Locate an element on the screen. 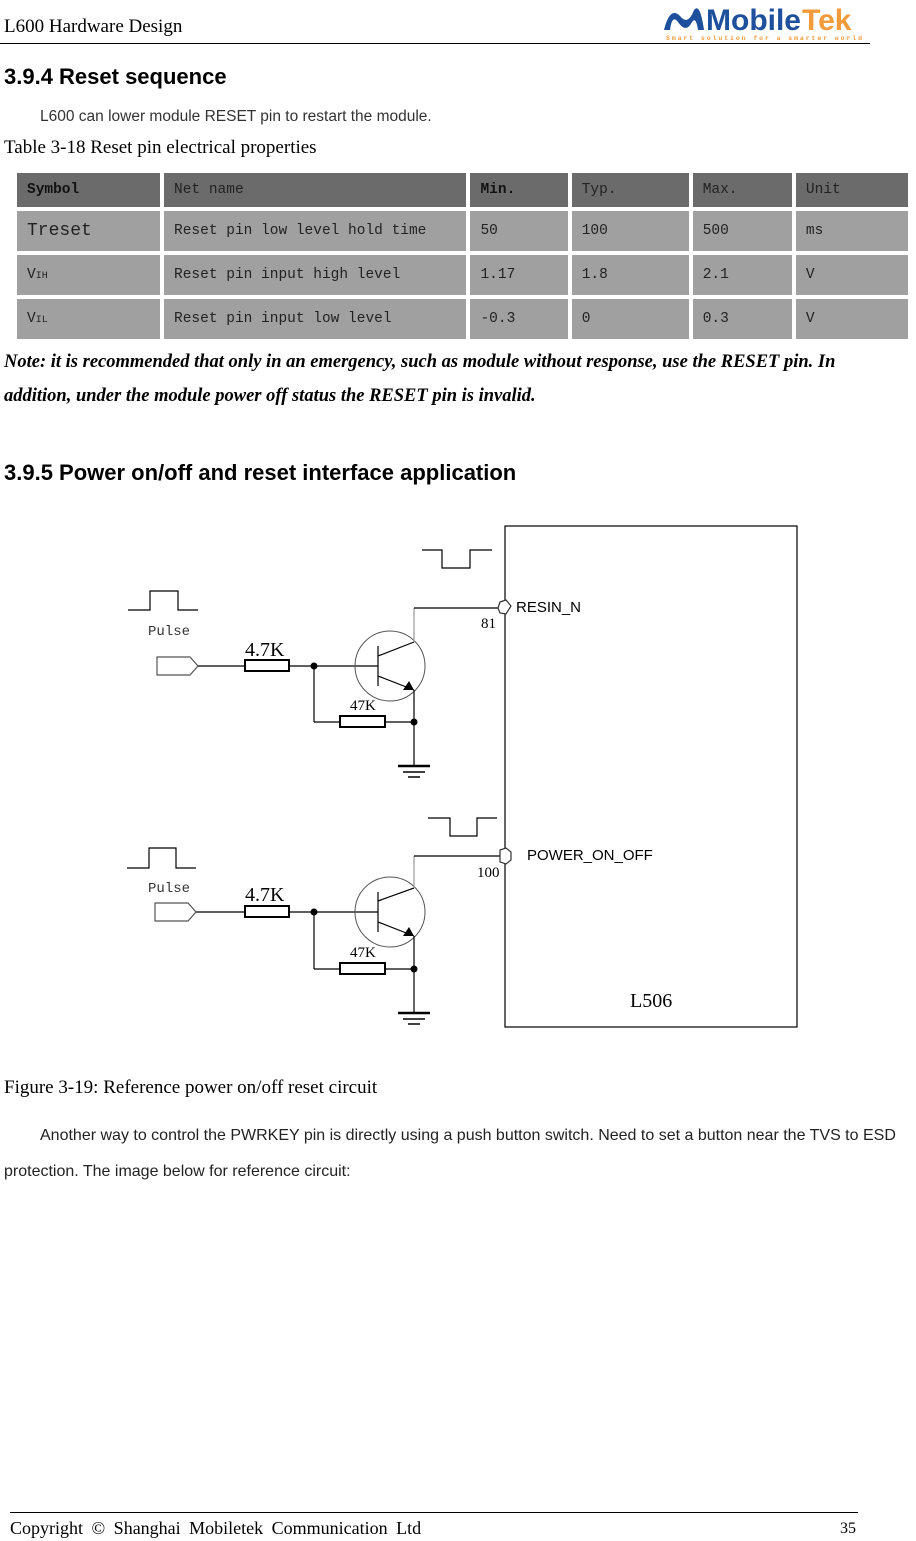  cell-net-name: Reset pin input low level is located at coordinates (315, 319).